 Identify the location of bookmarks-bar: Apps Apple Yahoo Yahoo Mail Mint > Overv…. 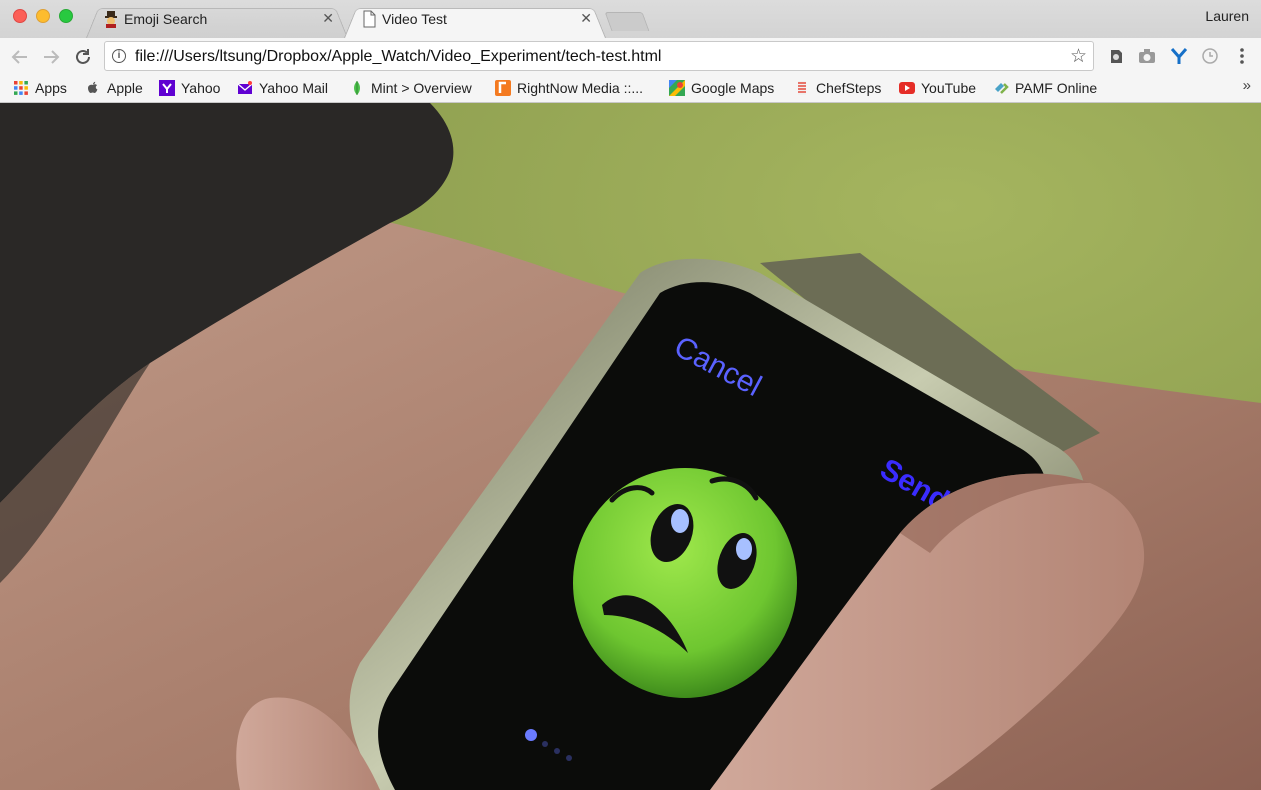
(630, 88).